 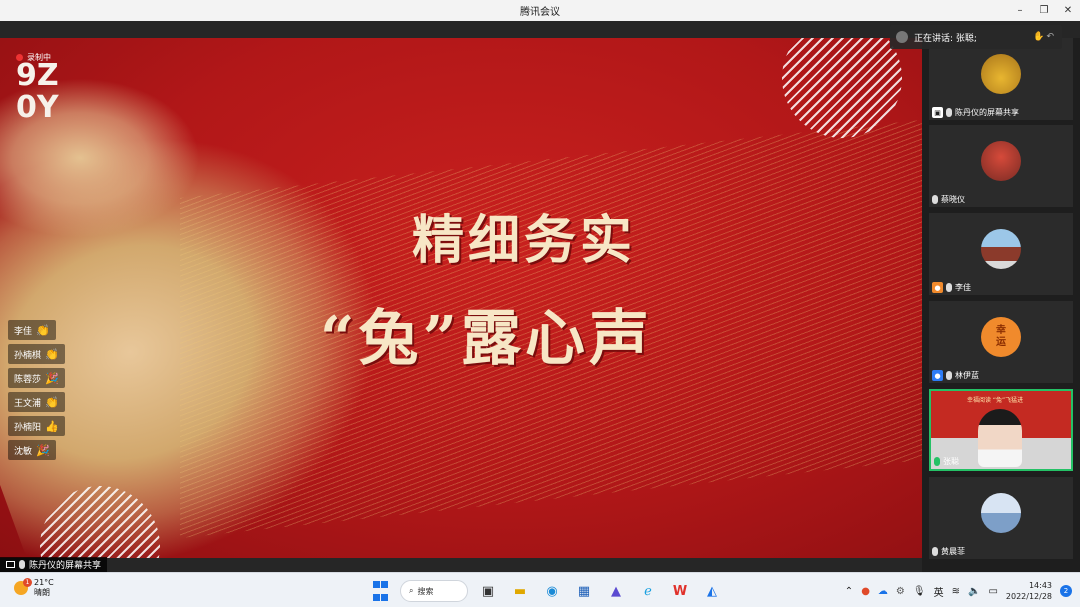 I want to click on participant-caption: 张聪, so click(x=946, y=461).